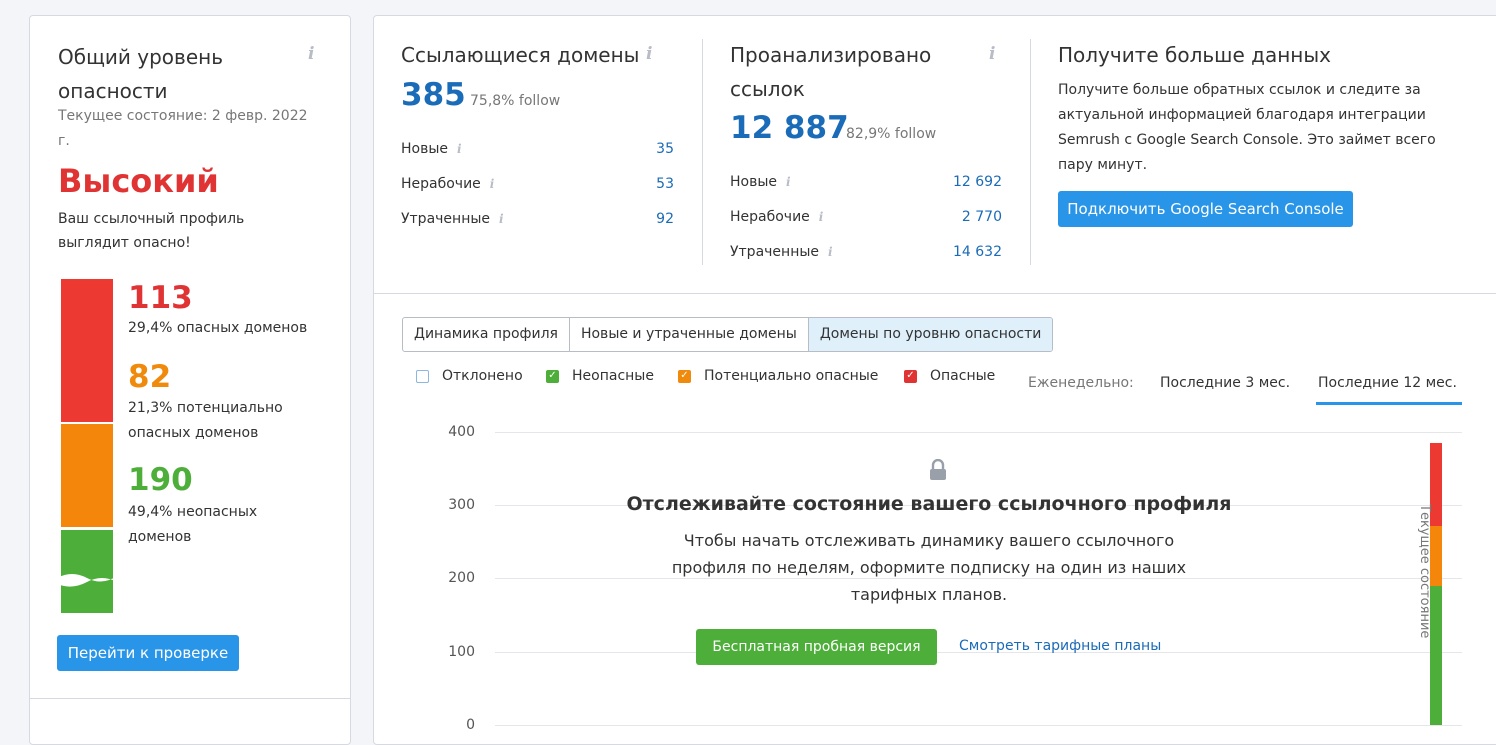 The width and height of the screenshot is (1496, 745). I want to click on risk-level: Высокий, so click(138, 181).